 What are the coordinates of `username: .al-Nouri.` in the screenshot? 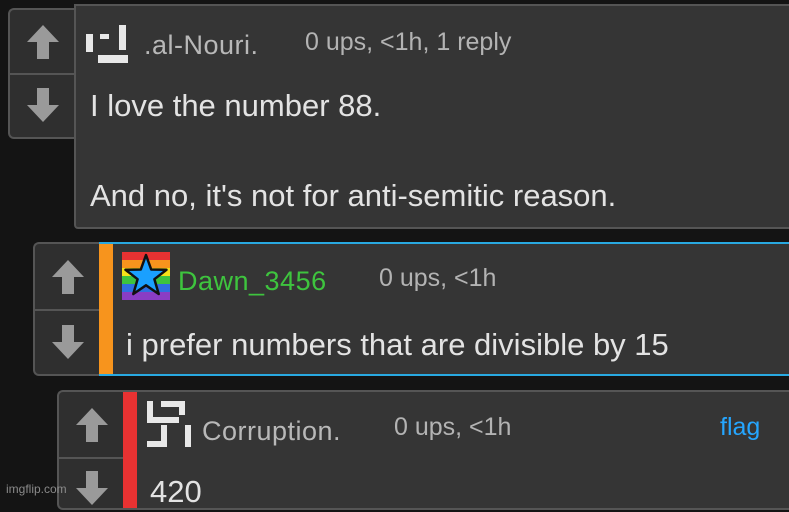 It's located at (201, 45).